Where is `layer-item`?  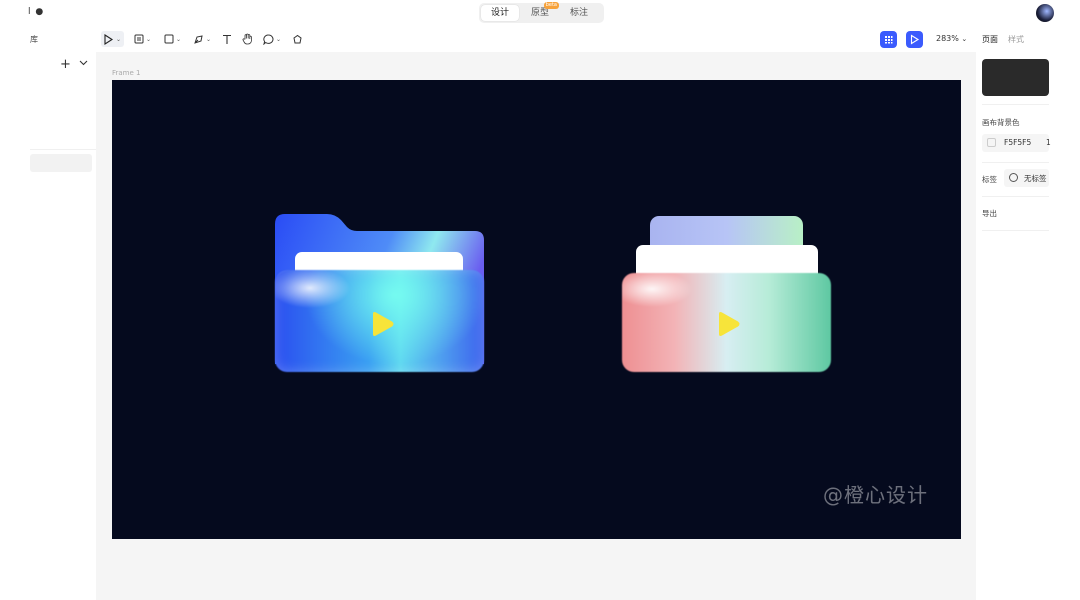
layer-item is located at coordinates (61, 163).